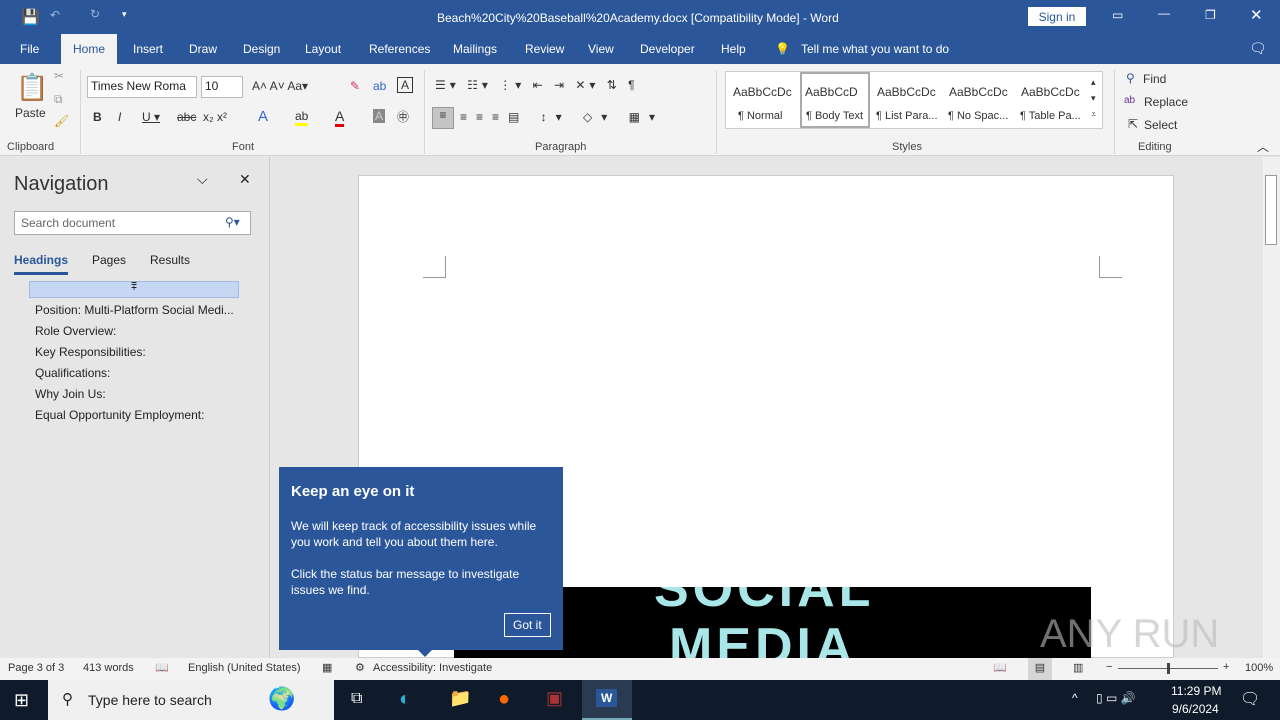 The height and width of the screenshot is (720, 1280). I want to click on print-layout-icon: ▤, so click(1040, 669).